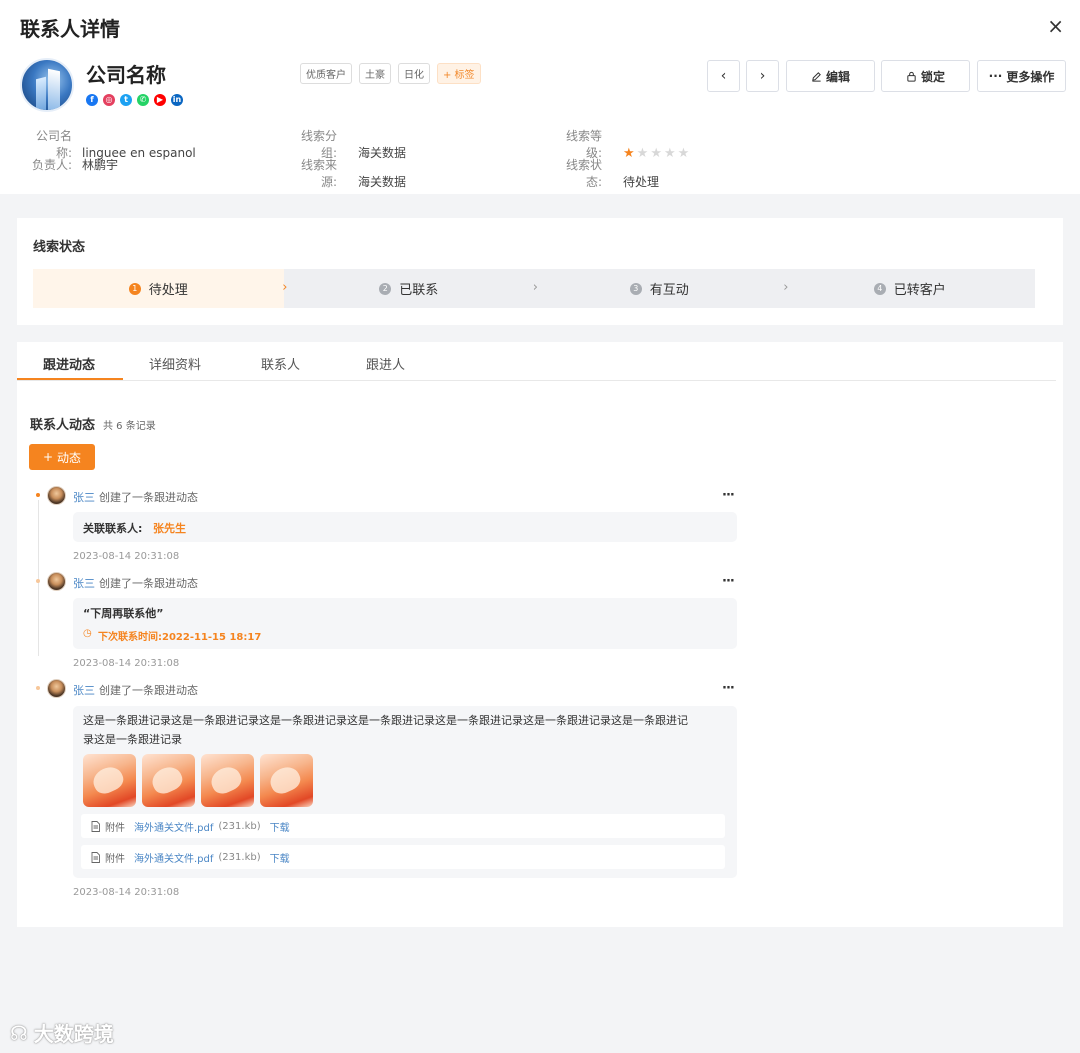  What do you see at coordinates (87, 633) in the screenshot?
I see `clock-icon: ◷` at bounding box center [87, 633].